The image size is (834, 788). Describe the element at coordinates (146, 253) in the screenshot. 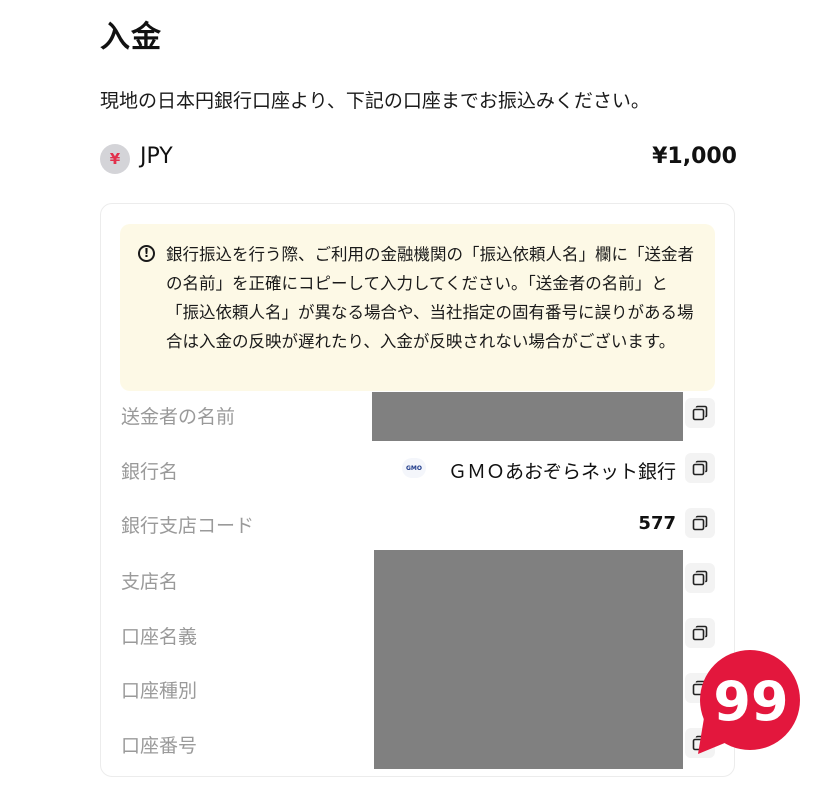

I see `alert-icon: !` at that location.